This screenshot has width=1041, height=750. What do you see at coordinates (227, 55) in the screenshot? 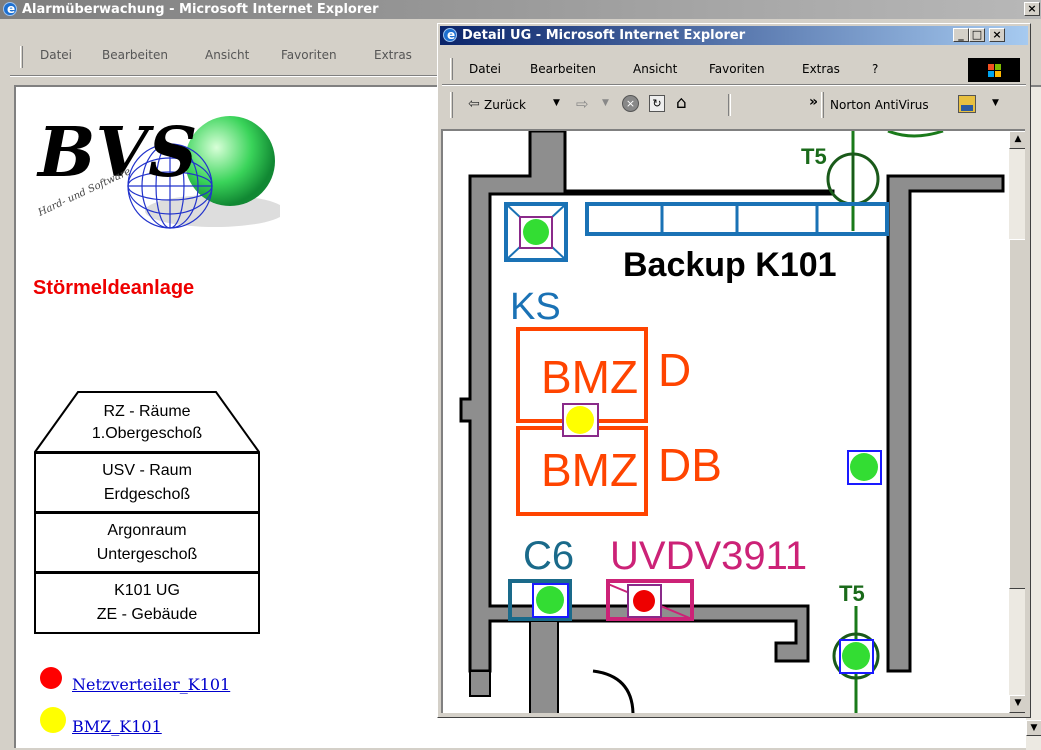
I see `bg-menu-ansicht: Ansicht` at bounding box center [227, 55].